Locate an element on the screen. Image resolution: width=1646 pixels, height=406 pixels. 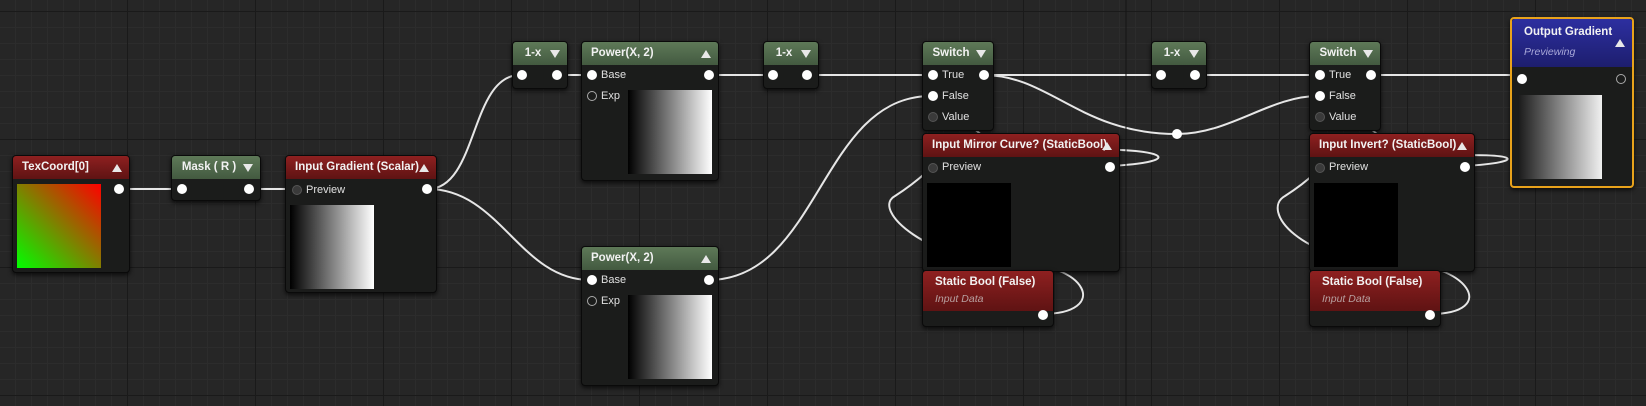
node-mask: Mask ( R ) is located at coordinates (216, 178).